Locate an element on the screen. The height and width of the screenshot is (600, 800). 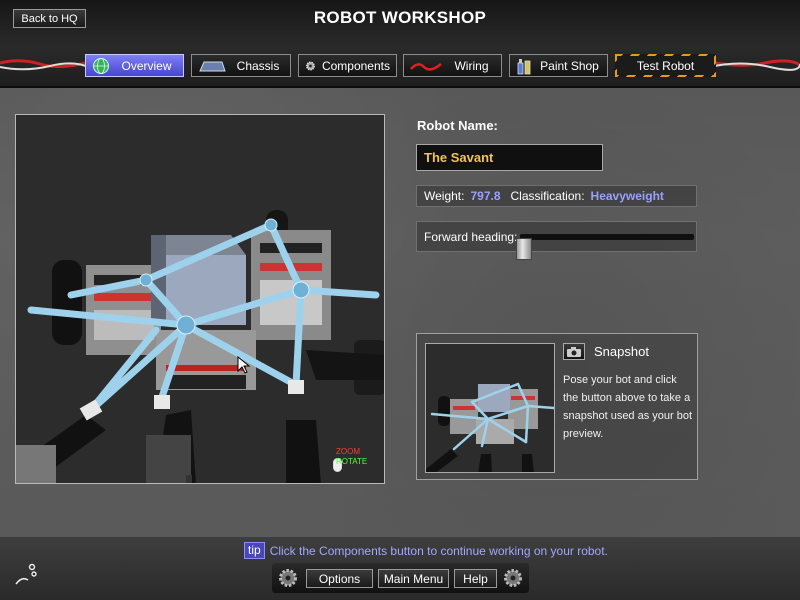
tab-label: Chassis is located at coordinates (258, 65).